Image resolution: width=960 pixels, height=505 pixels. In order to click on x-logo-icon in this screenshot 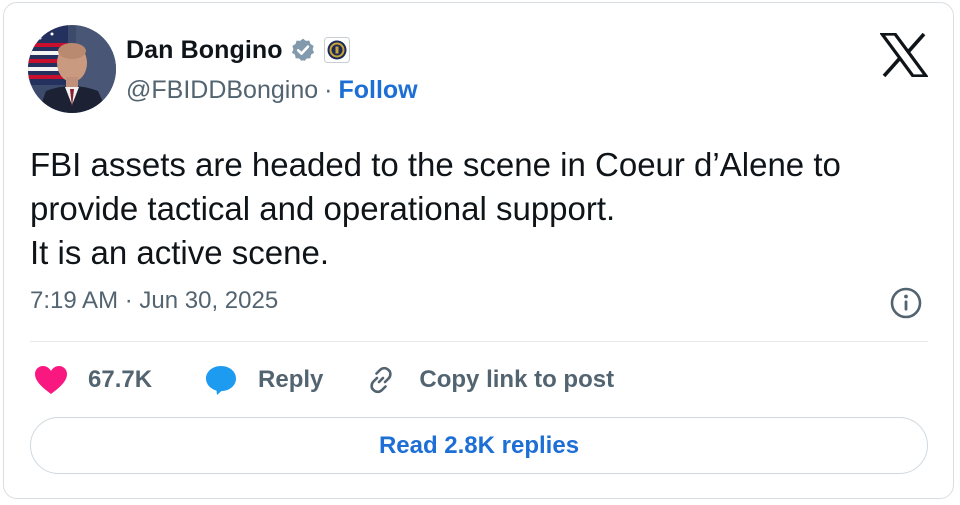, I will do `click(904, 55)`.